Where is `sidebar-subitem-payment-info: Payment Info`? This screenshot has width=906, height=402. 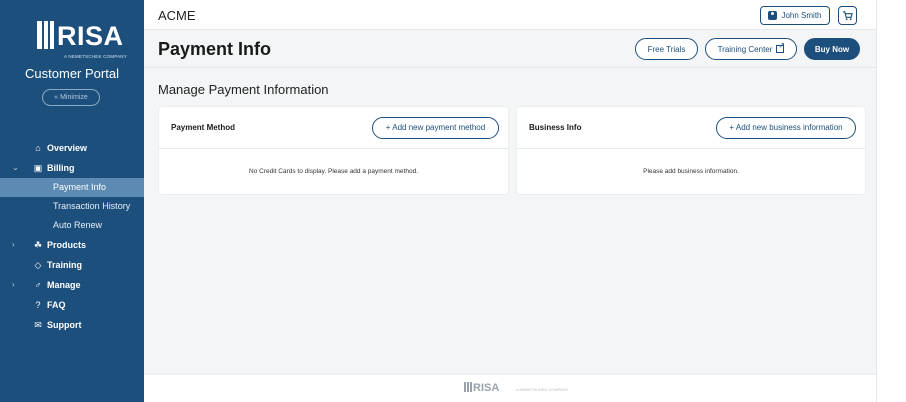 sidebar-subitem-payment-info: Payment Info is located at coordinates (72, 187).